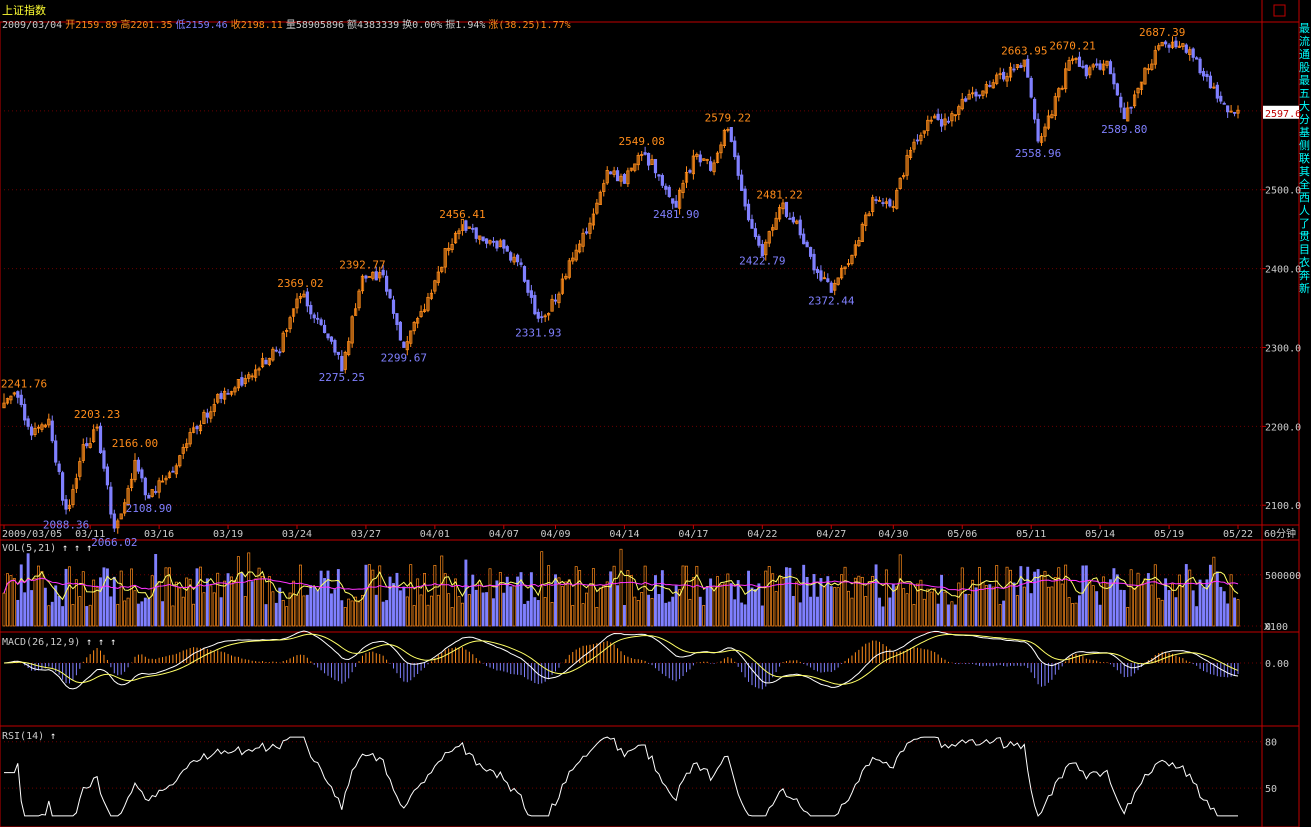  Describe the element at coordinates (1283, 576) in the screenshot. I see `vol-tick-label: 500000` at that location.